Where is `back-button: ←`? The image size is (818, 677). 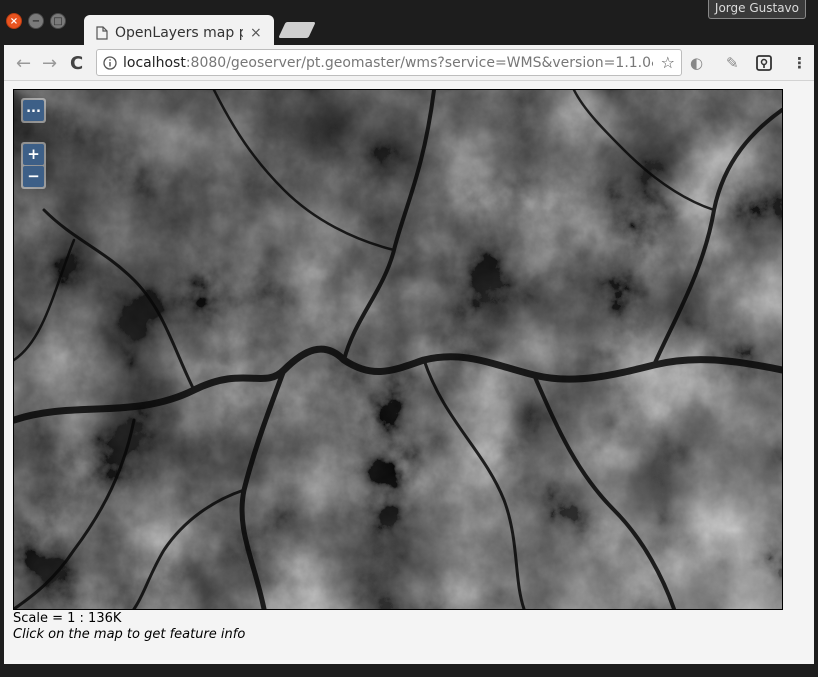 back-button: ← is located at coordinates (23, 63).